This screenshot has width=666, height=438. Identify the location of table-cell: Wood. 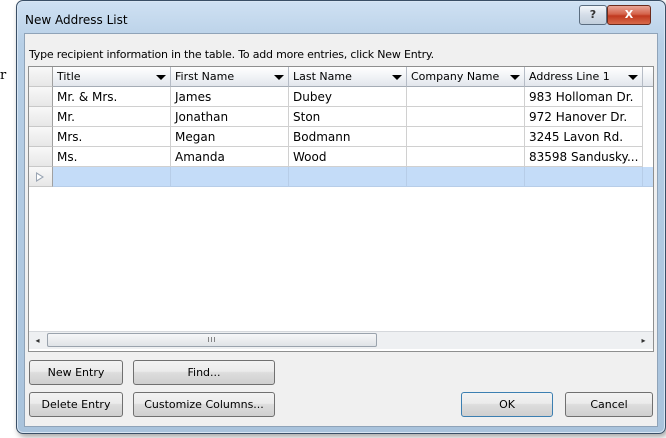
(348, 157).